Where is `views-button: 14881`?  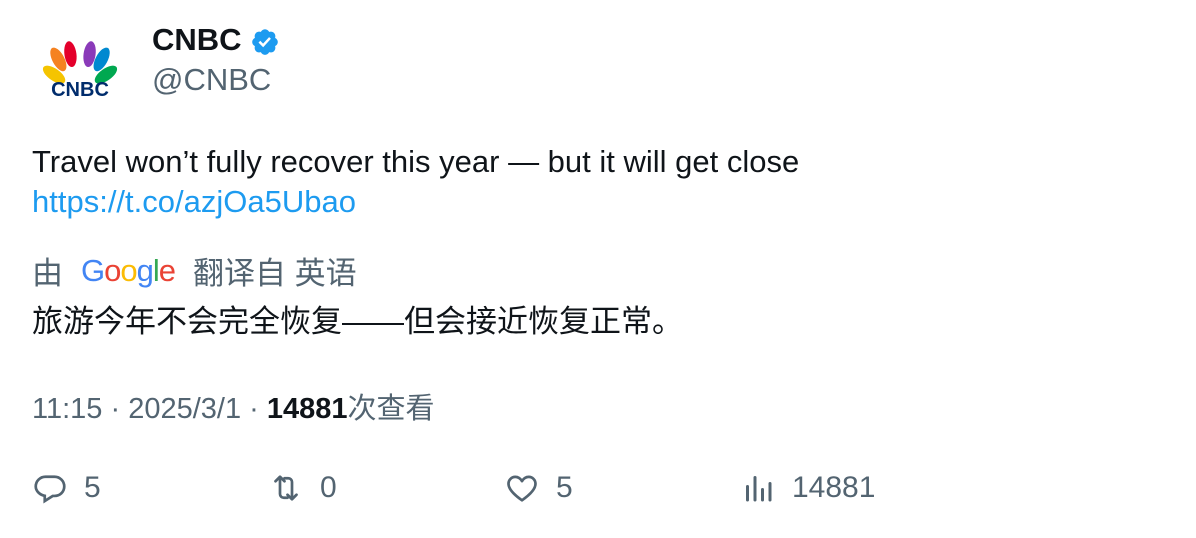
views-button: 14881 is located at coordinates (807, 488).